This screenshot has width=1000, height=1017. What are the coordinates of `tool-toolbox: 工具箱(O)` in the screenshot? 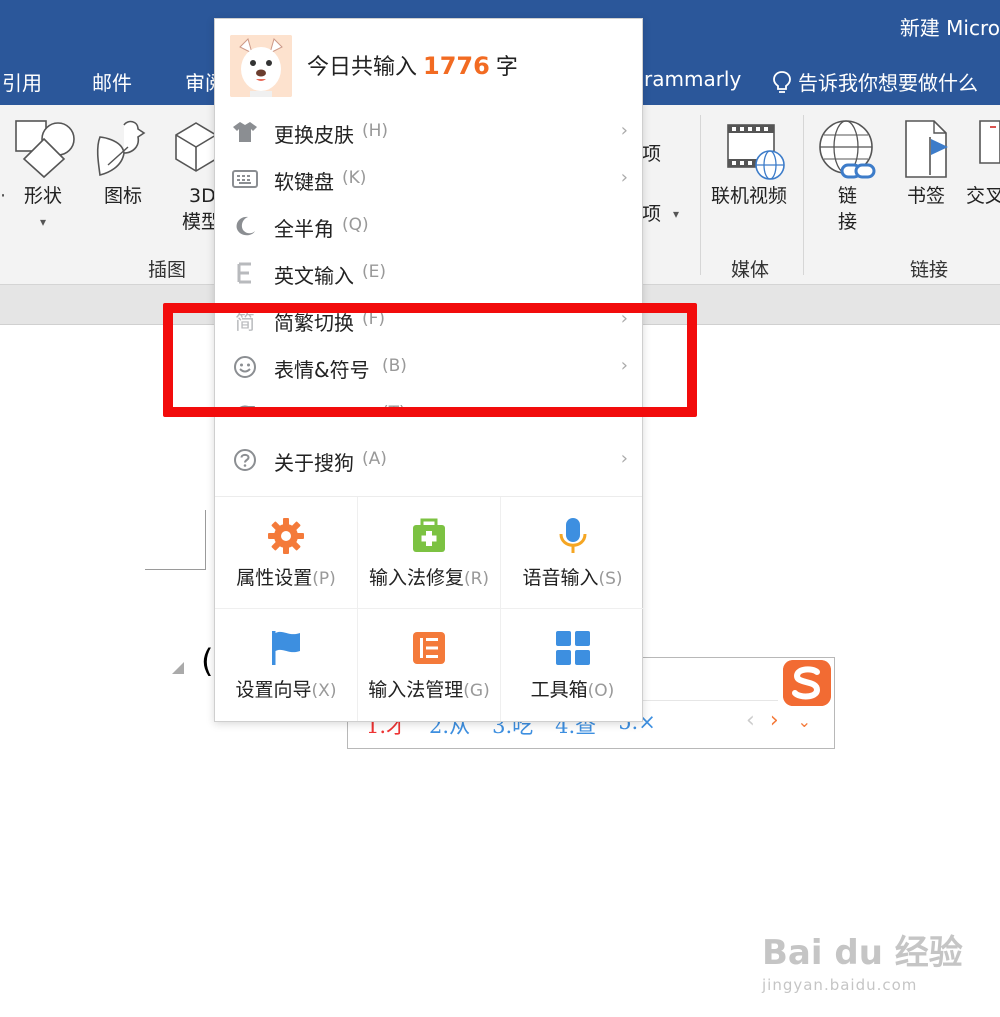 It's located at (572, 665).